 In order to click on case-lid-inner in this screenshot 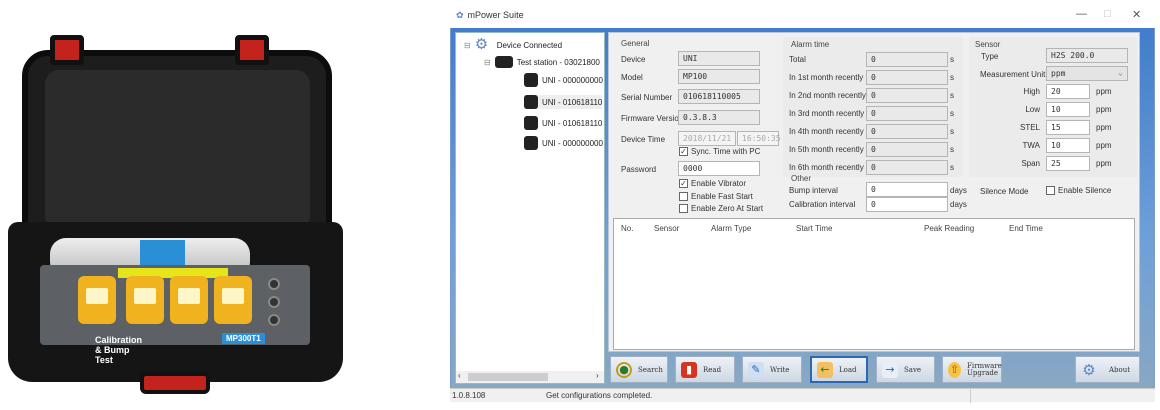, I will do `click(177, 150)`.